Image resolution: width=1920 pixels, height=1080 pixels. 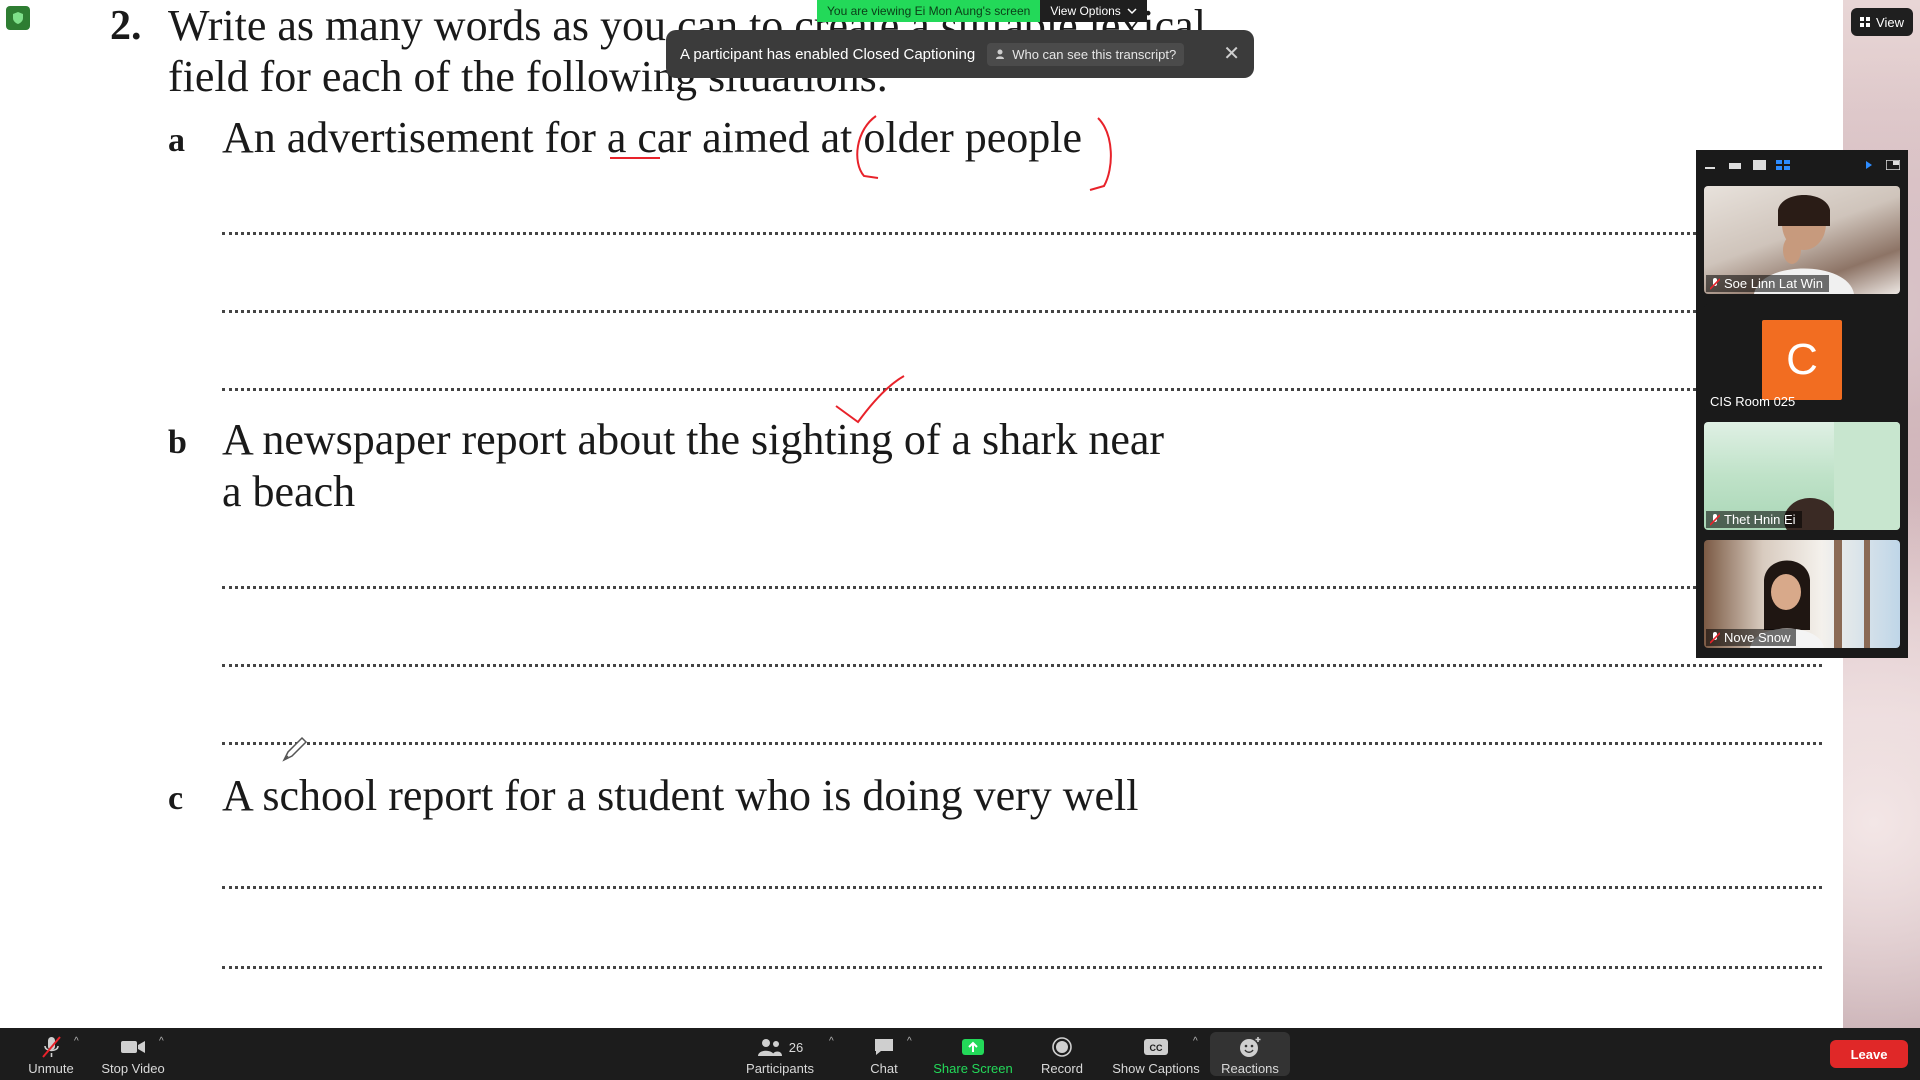 I want to click on view-options-button: View Options, so click(x=1093, y=11).